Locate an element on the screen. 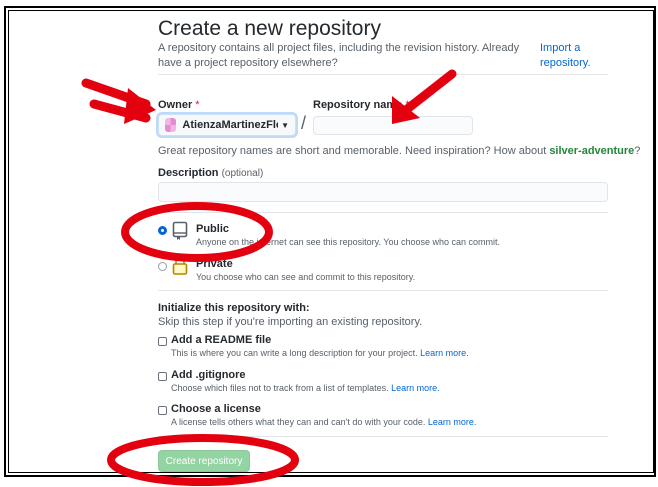 The width and height of the screenshot is (658, 487). owner-label-text: Owner is located at coordinates (175, 105).